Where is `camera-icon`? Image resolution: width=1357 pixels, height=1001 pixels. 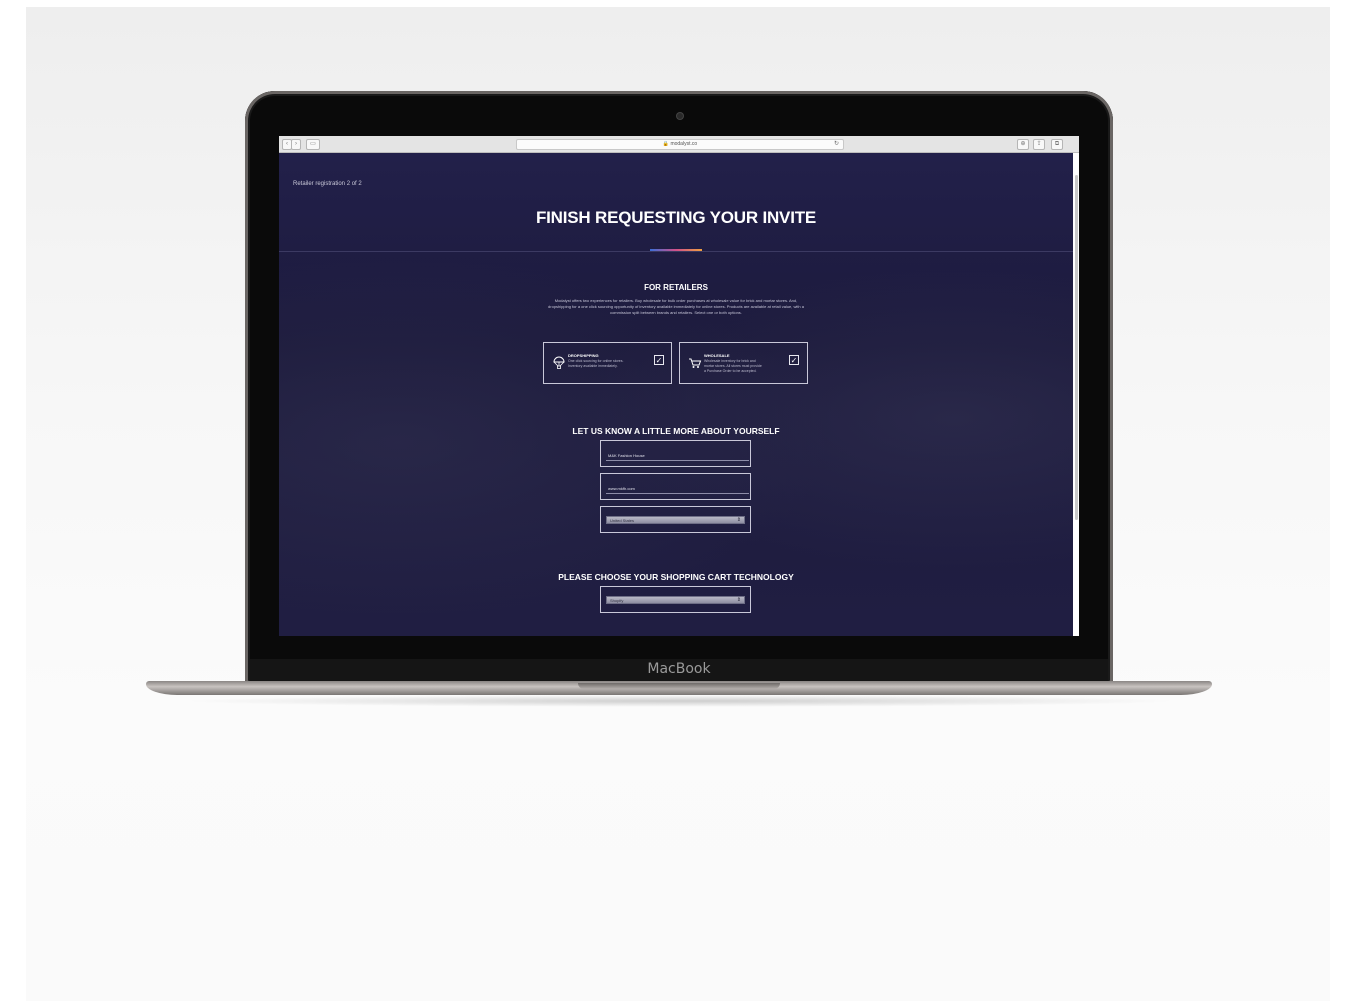
camera-icon is located at coordinates (680, 116).